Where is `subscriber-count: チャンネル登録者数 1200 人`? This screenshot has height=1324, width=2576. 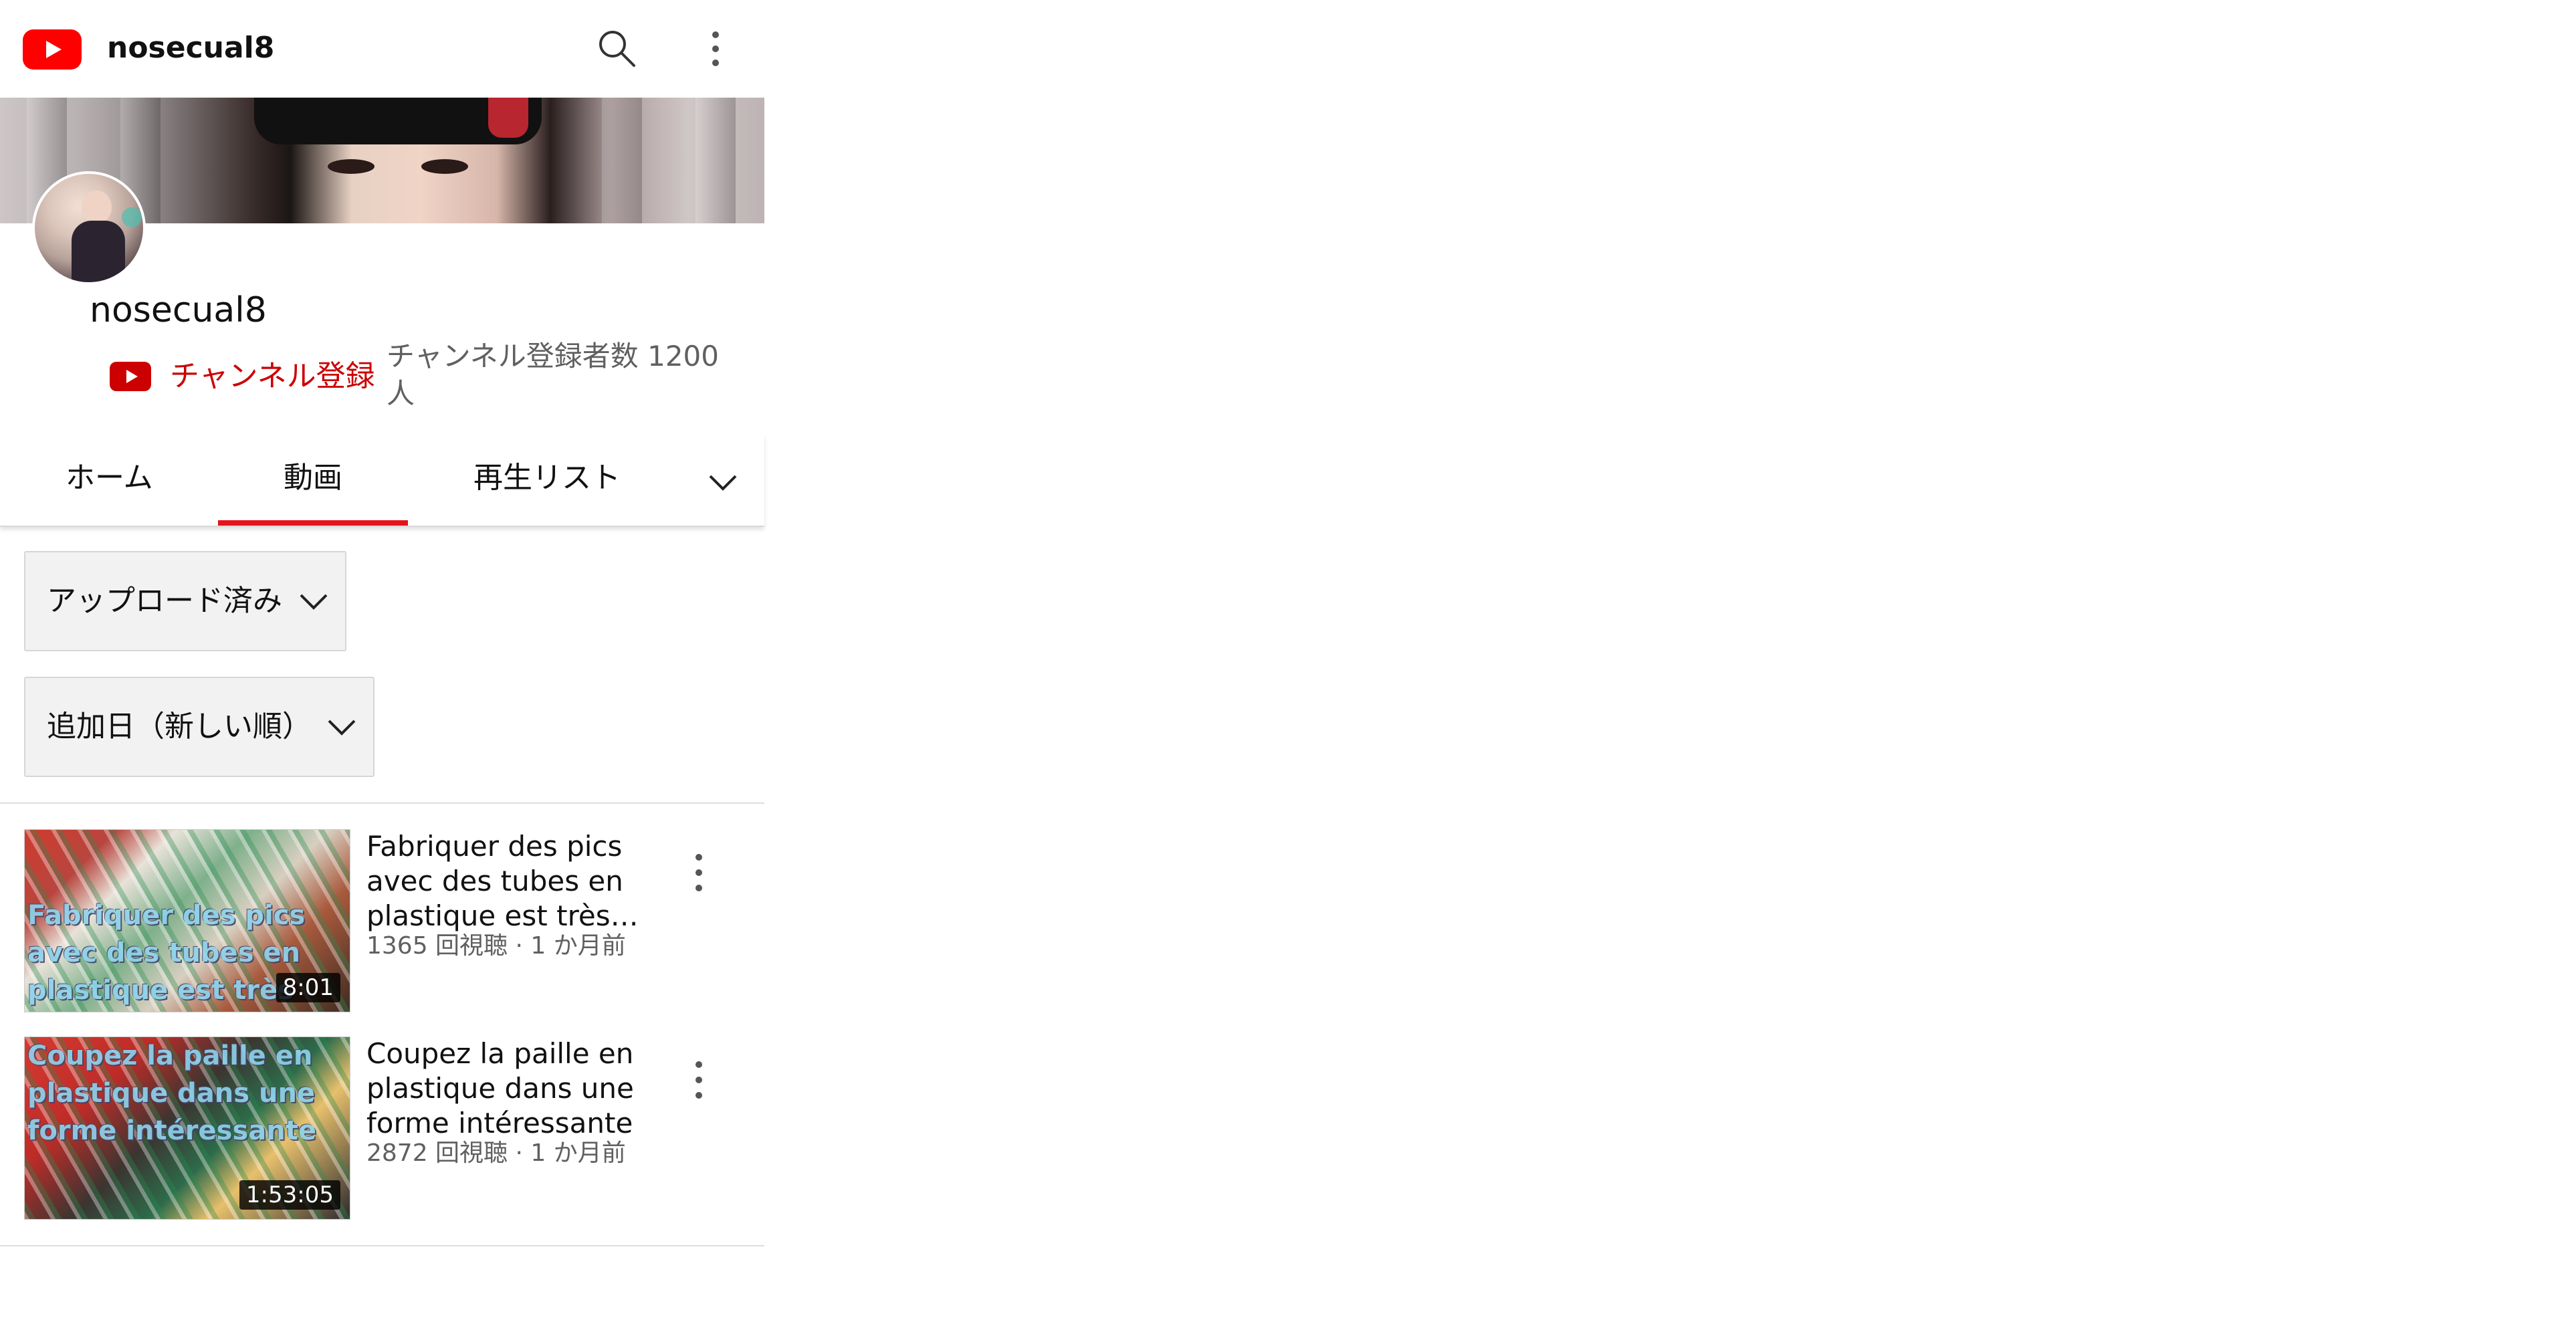 subscriber-count: チャンネル登録者数 1200 人 is located at coordinates (553, 375).